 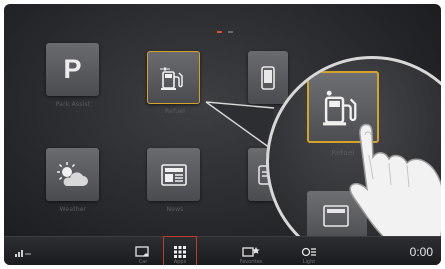 I want to click on apps-grid-icon, so click(x=180, y=251).